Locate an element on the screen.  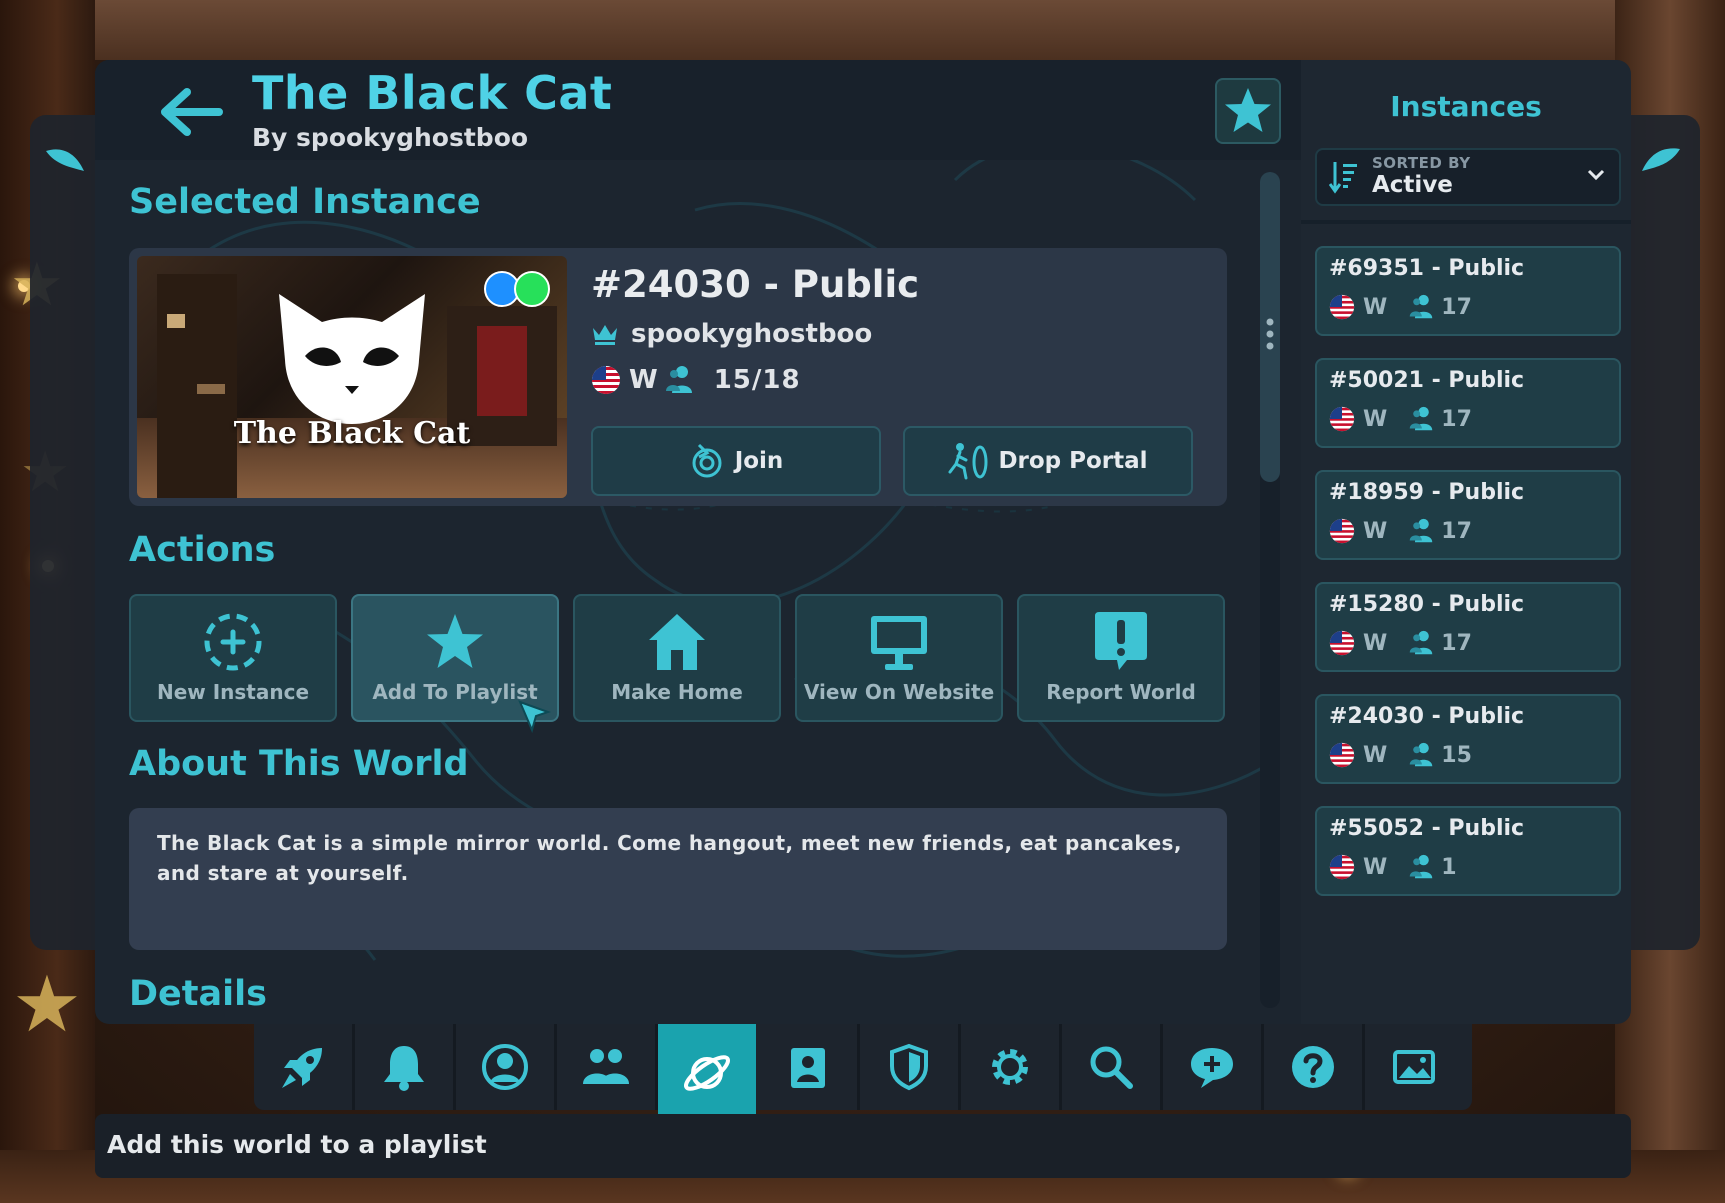
instance-item-title: #55052 - Public is located at coordinates (1427, 828).